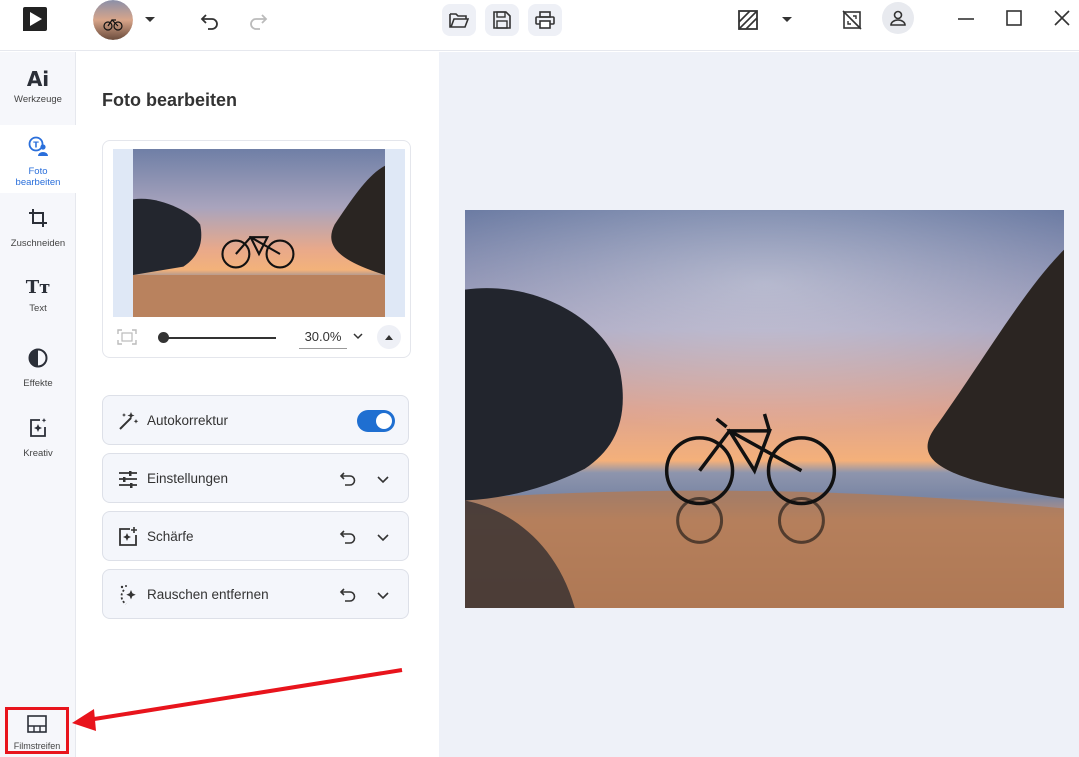 This screenshot has width=1079, height=757. I want to click on photo-edit-icon: T, so click(38, 148).